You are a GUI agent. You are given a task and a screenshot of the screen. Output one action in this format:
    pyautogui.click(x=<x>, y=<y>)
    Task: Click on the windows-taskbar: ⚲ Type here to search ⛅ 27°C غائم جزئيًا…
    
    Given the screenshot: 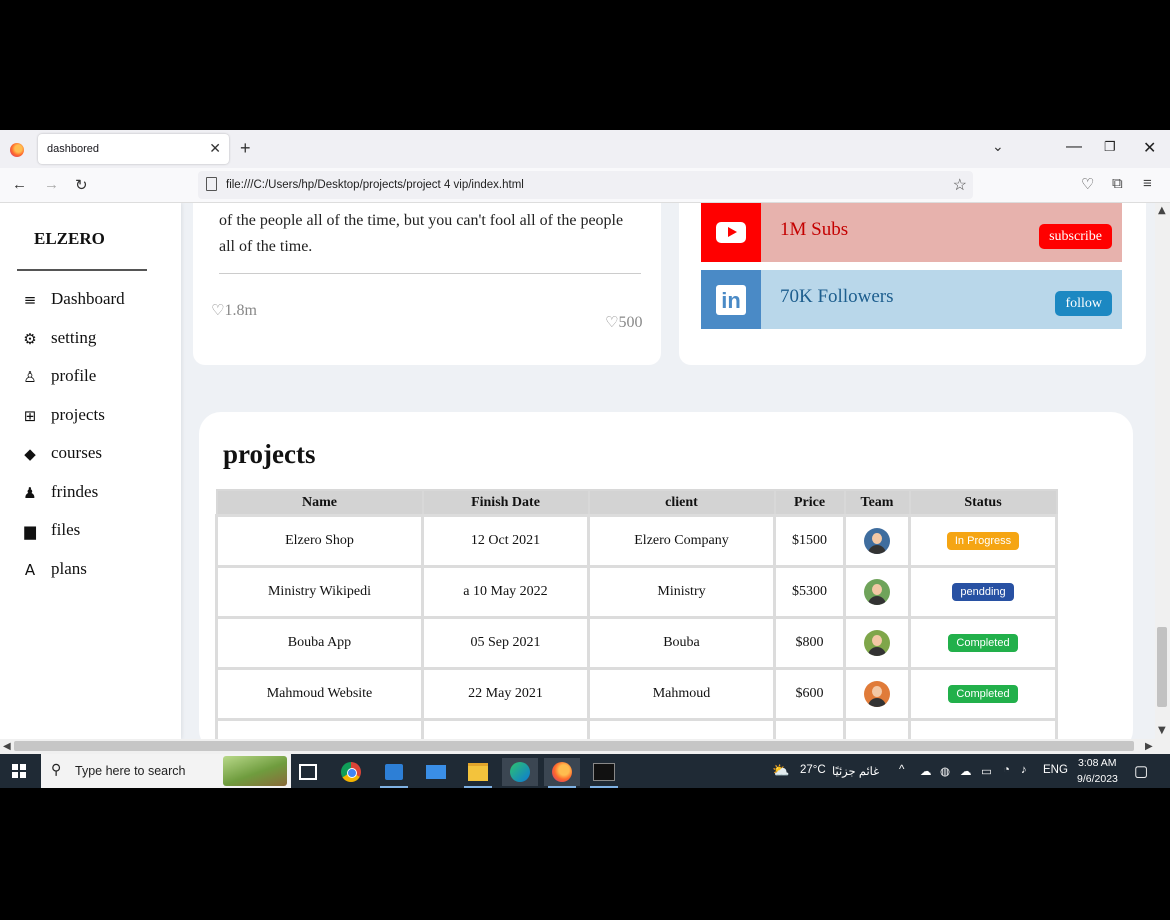 What is the action you would take?
    pyautogui.click(x=585, y=771)
    